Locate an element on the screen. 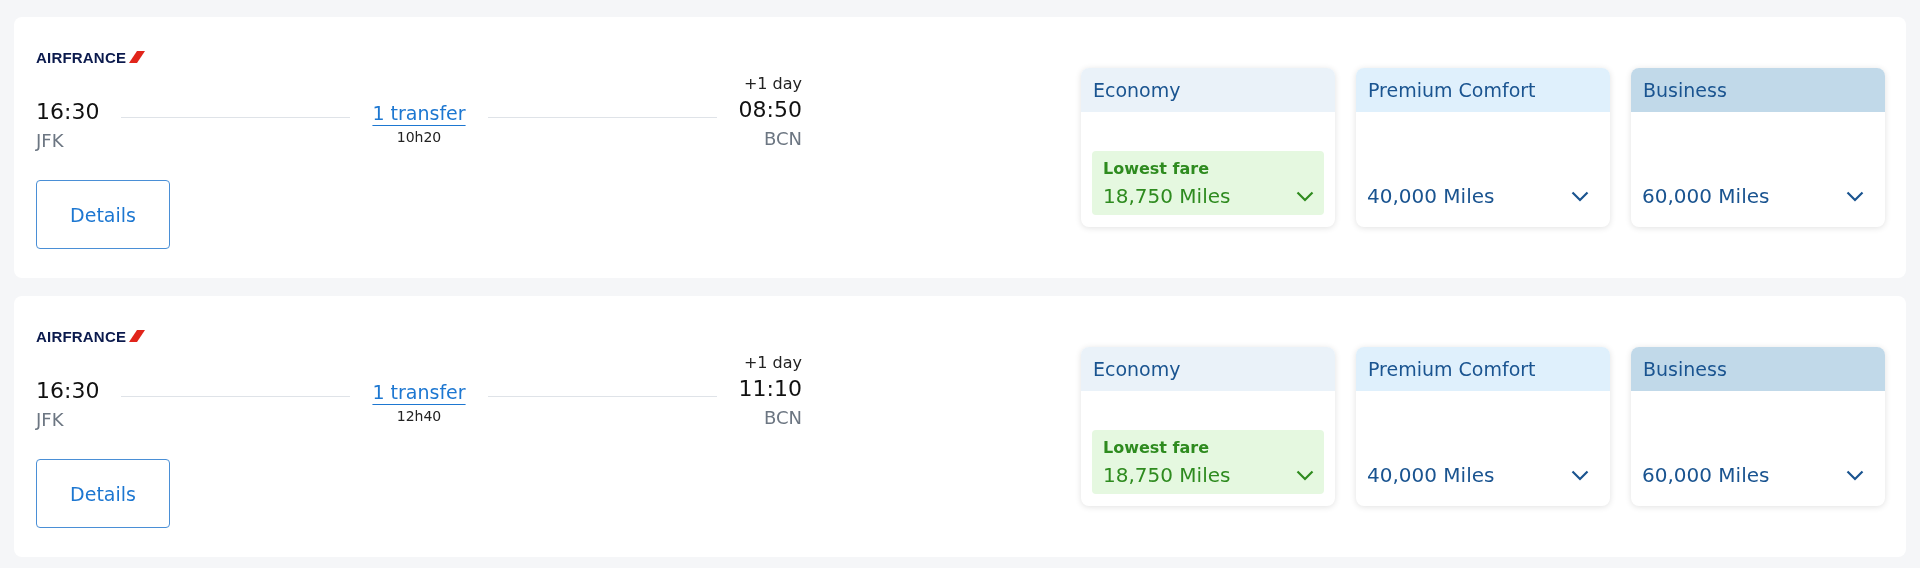  arrival-time: 08:50 is located at coordinates (770, 110).